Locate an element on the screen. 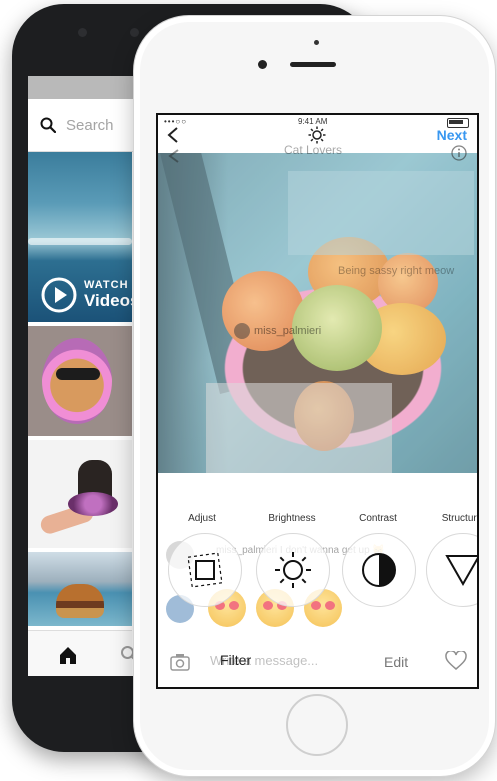 Image resolution: width=497 pixels, height=781 pixels. cat-sunglasses is located at coordinates (78, 374).